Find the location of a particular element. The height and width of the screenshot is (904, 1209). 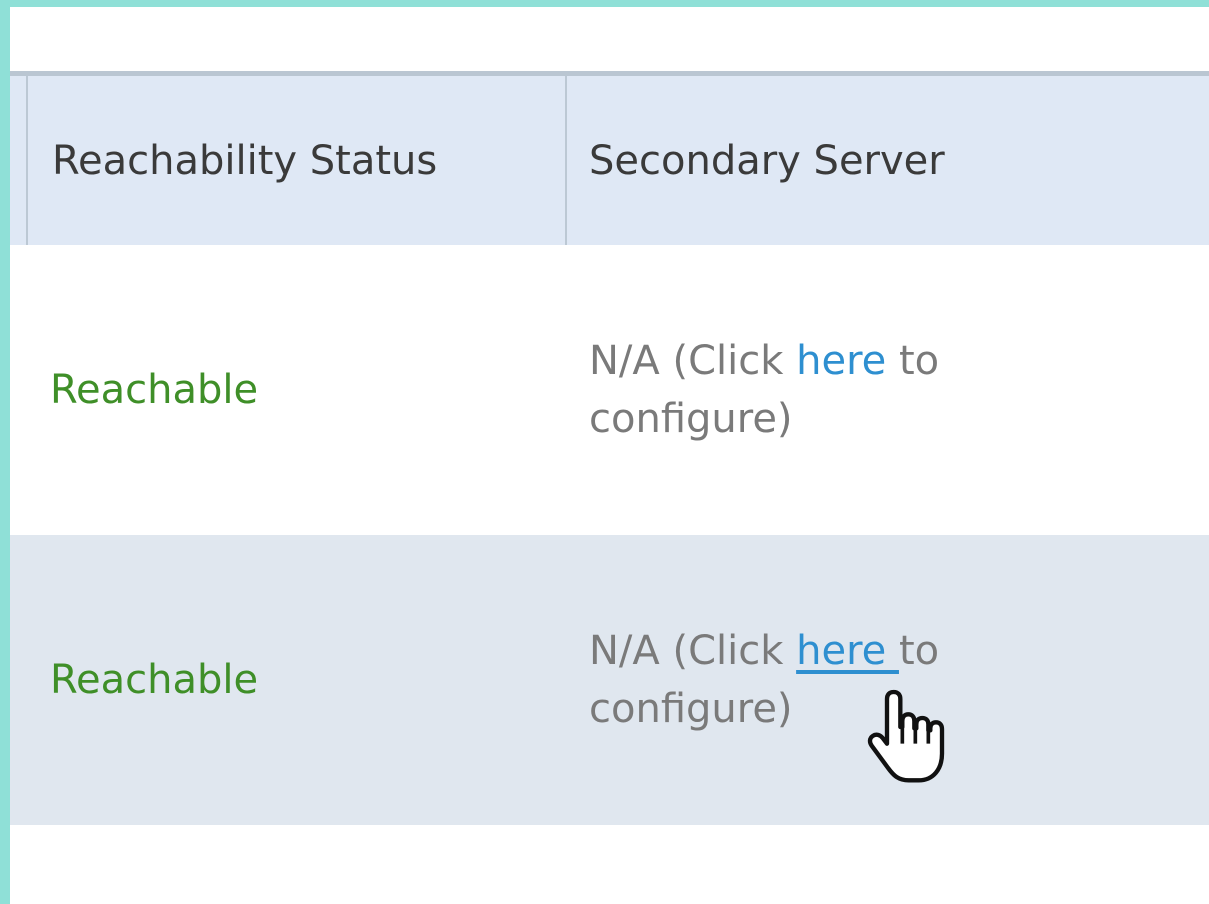

column-header-reachability-status: Reachability Status is located at coordinates (296, 160).